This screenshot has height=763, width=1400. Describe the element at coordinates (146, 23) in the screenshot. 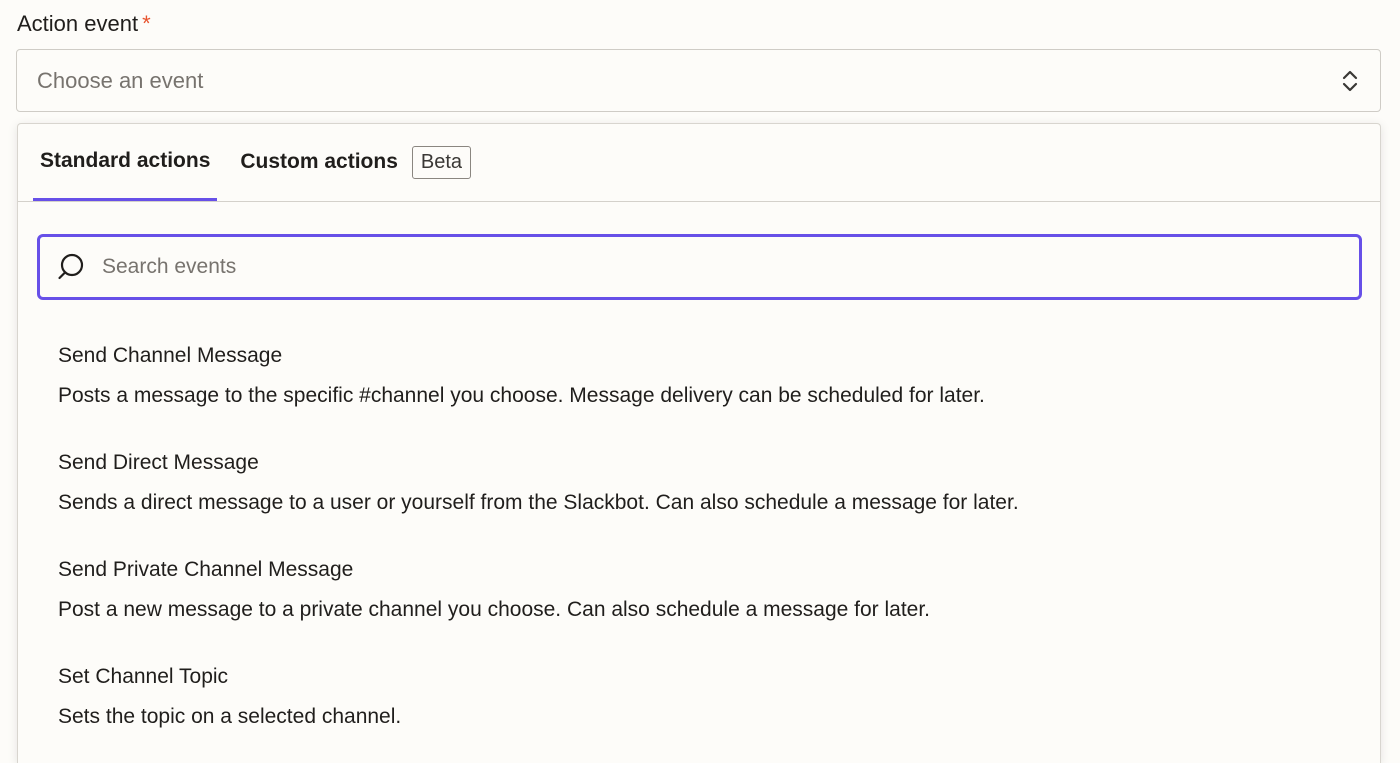

I see `required-mark: *` at that location.